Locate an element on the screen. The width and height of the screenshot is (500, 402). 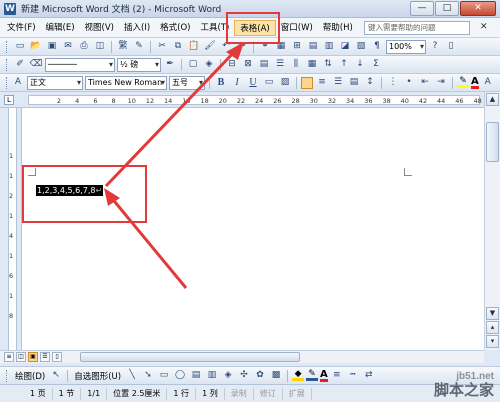
eraser-icon: ⌫ is located at coordinates (36, 64).